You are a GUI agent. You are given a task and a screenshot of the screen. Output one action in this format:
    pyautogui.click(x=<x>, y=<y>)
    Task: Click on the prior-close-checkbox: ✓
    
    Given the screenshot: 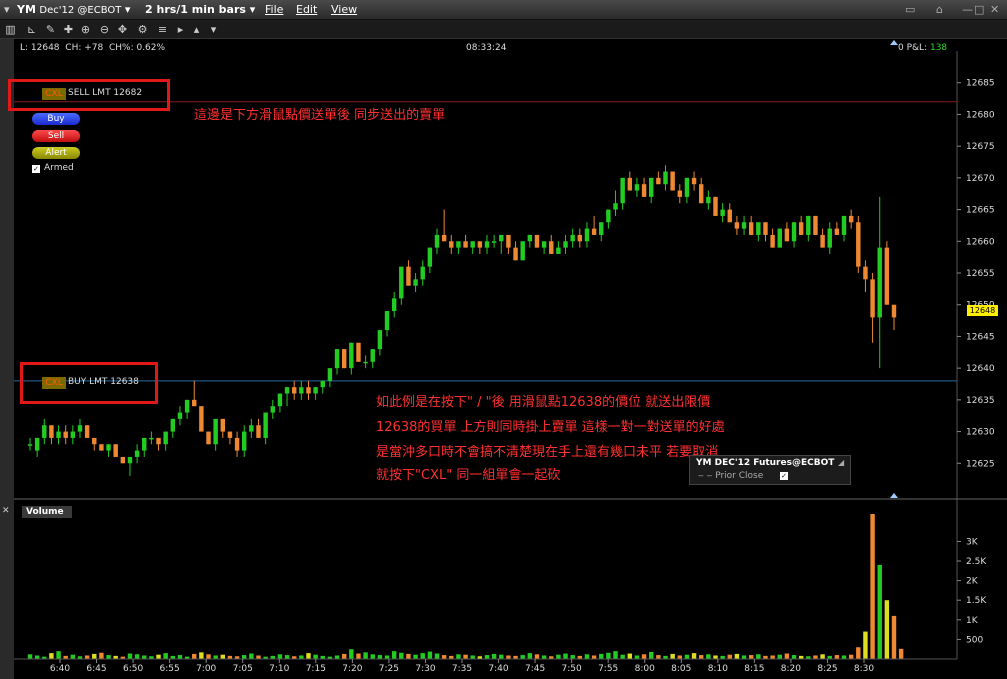 What is the action you would take?
    pyautogui.click(x=784, y=476)
    